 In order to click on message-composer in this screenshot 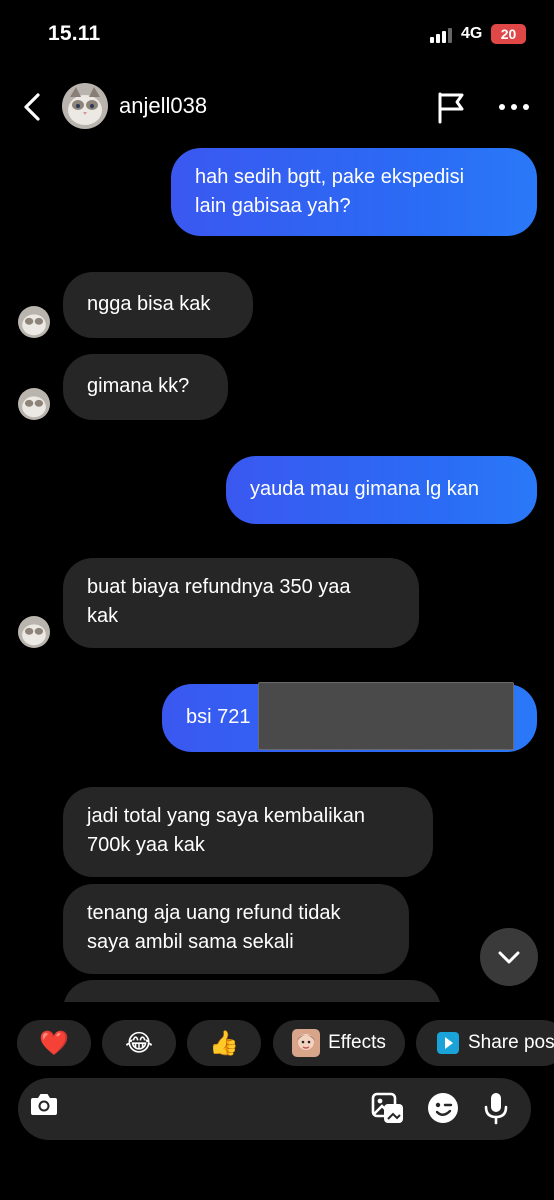, I will do `click(274, 1109)`.